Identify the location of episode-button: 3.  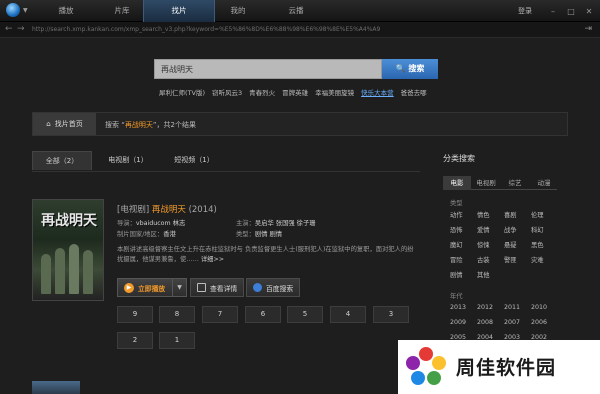
(391, 314).